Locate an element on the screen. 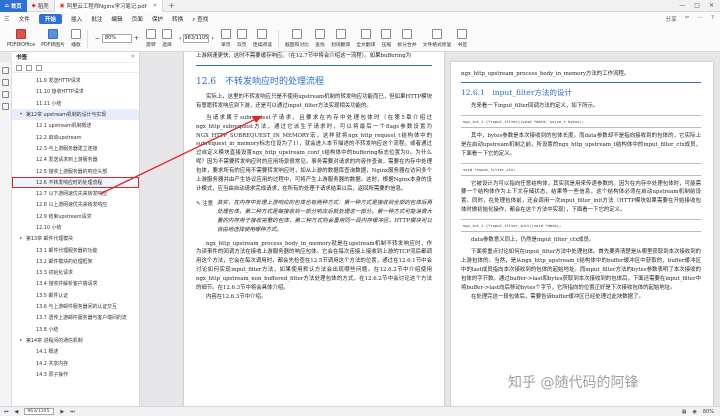 This screenshot has width=720, height=416. continuous-read-button: 连续阅读 is located at coordinates (262, 38).